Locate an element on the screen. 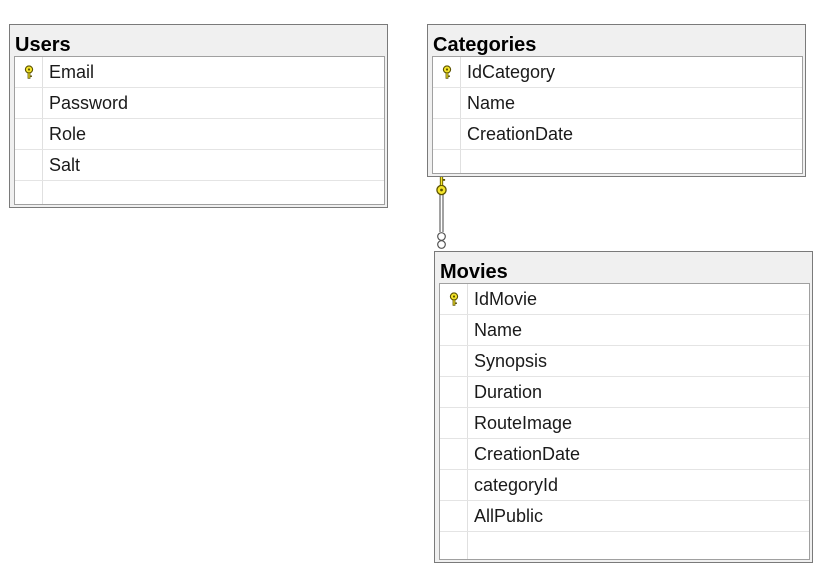 The width and height of the screenshot is (828, 581). column-row-allpublic: AllPublic is located at coordinates (624, 516).